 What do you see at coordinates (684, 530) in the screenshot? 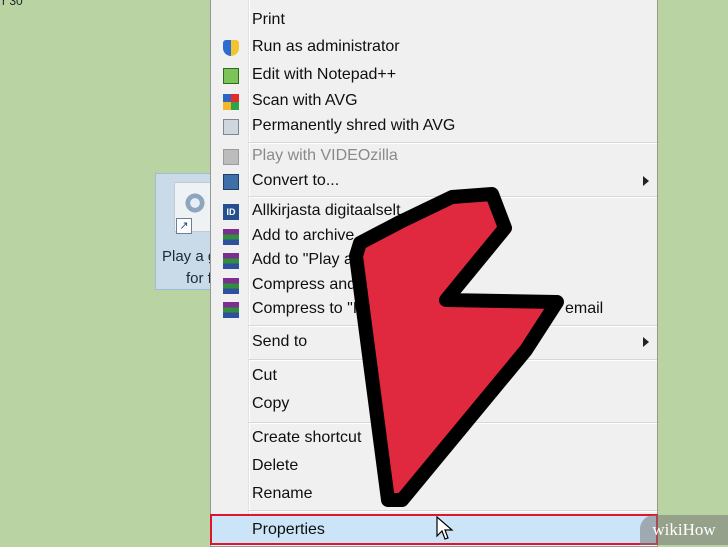
I see `wikihow-watermark: wikiHow` at bounding box center [684, 530].